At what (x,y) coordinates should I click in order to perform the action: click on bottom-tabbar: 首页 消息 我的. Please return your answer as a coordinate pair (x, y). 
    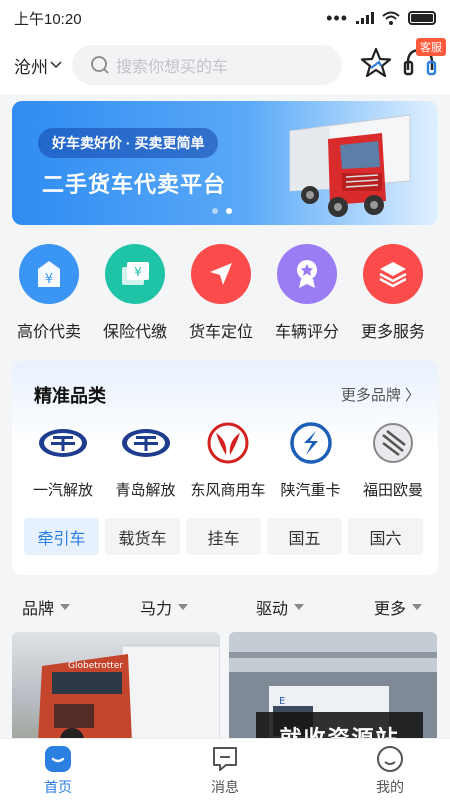
    Looking at the image, I should click on (225, 769).